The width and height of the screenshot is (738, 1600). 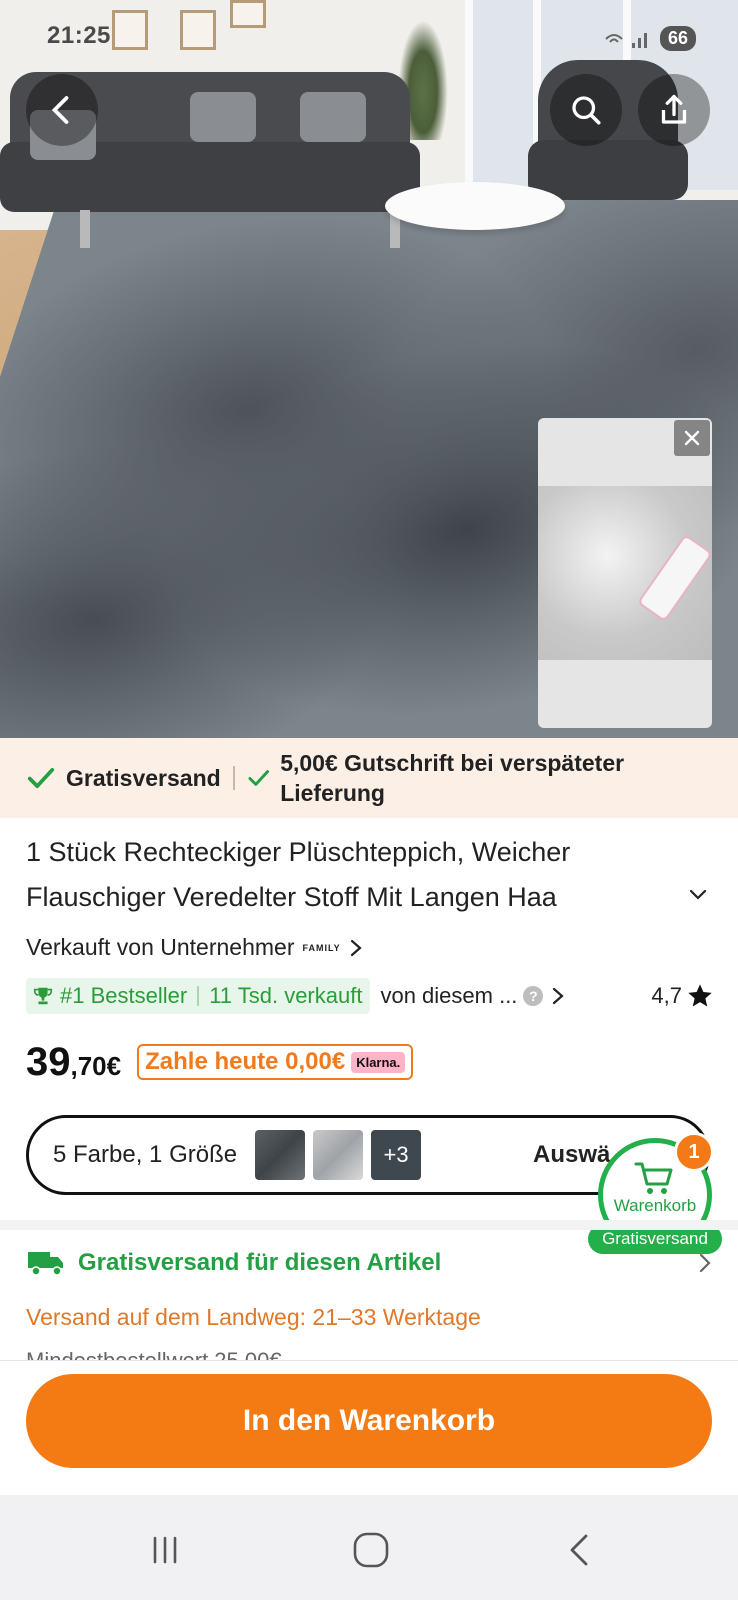 What do you see at coordinates (666, 995) in the screenshot?
I see `rating-value: 4,7` at bounding box center [666, 995].